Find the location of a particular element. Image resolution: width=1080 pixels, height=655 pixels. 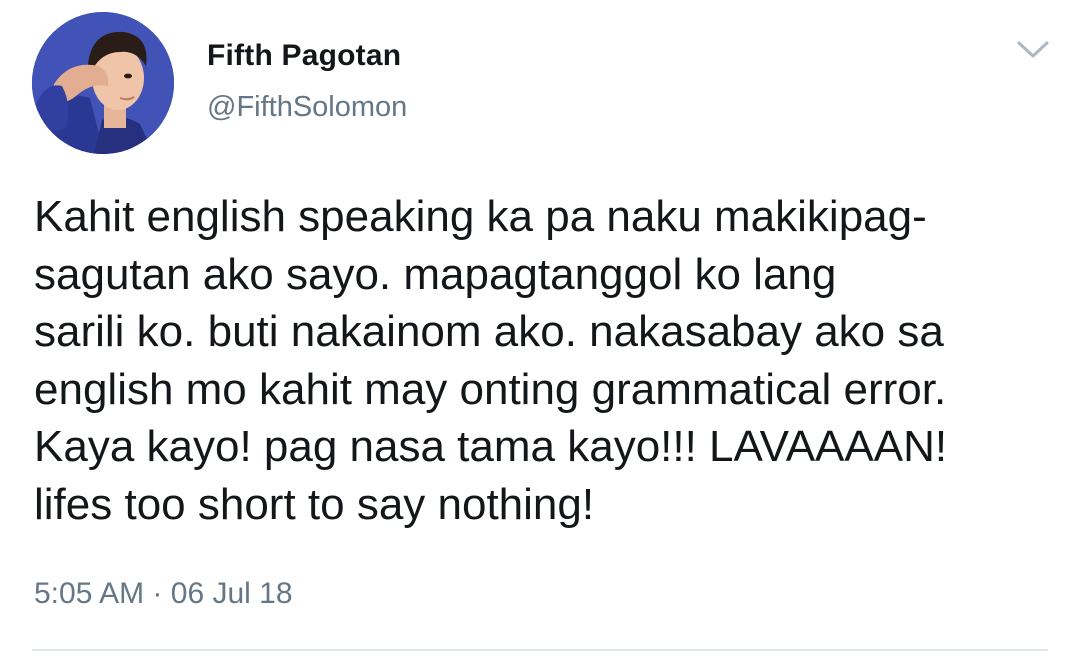

tweet-menu-button is located at coordinates (1033, 50).